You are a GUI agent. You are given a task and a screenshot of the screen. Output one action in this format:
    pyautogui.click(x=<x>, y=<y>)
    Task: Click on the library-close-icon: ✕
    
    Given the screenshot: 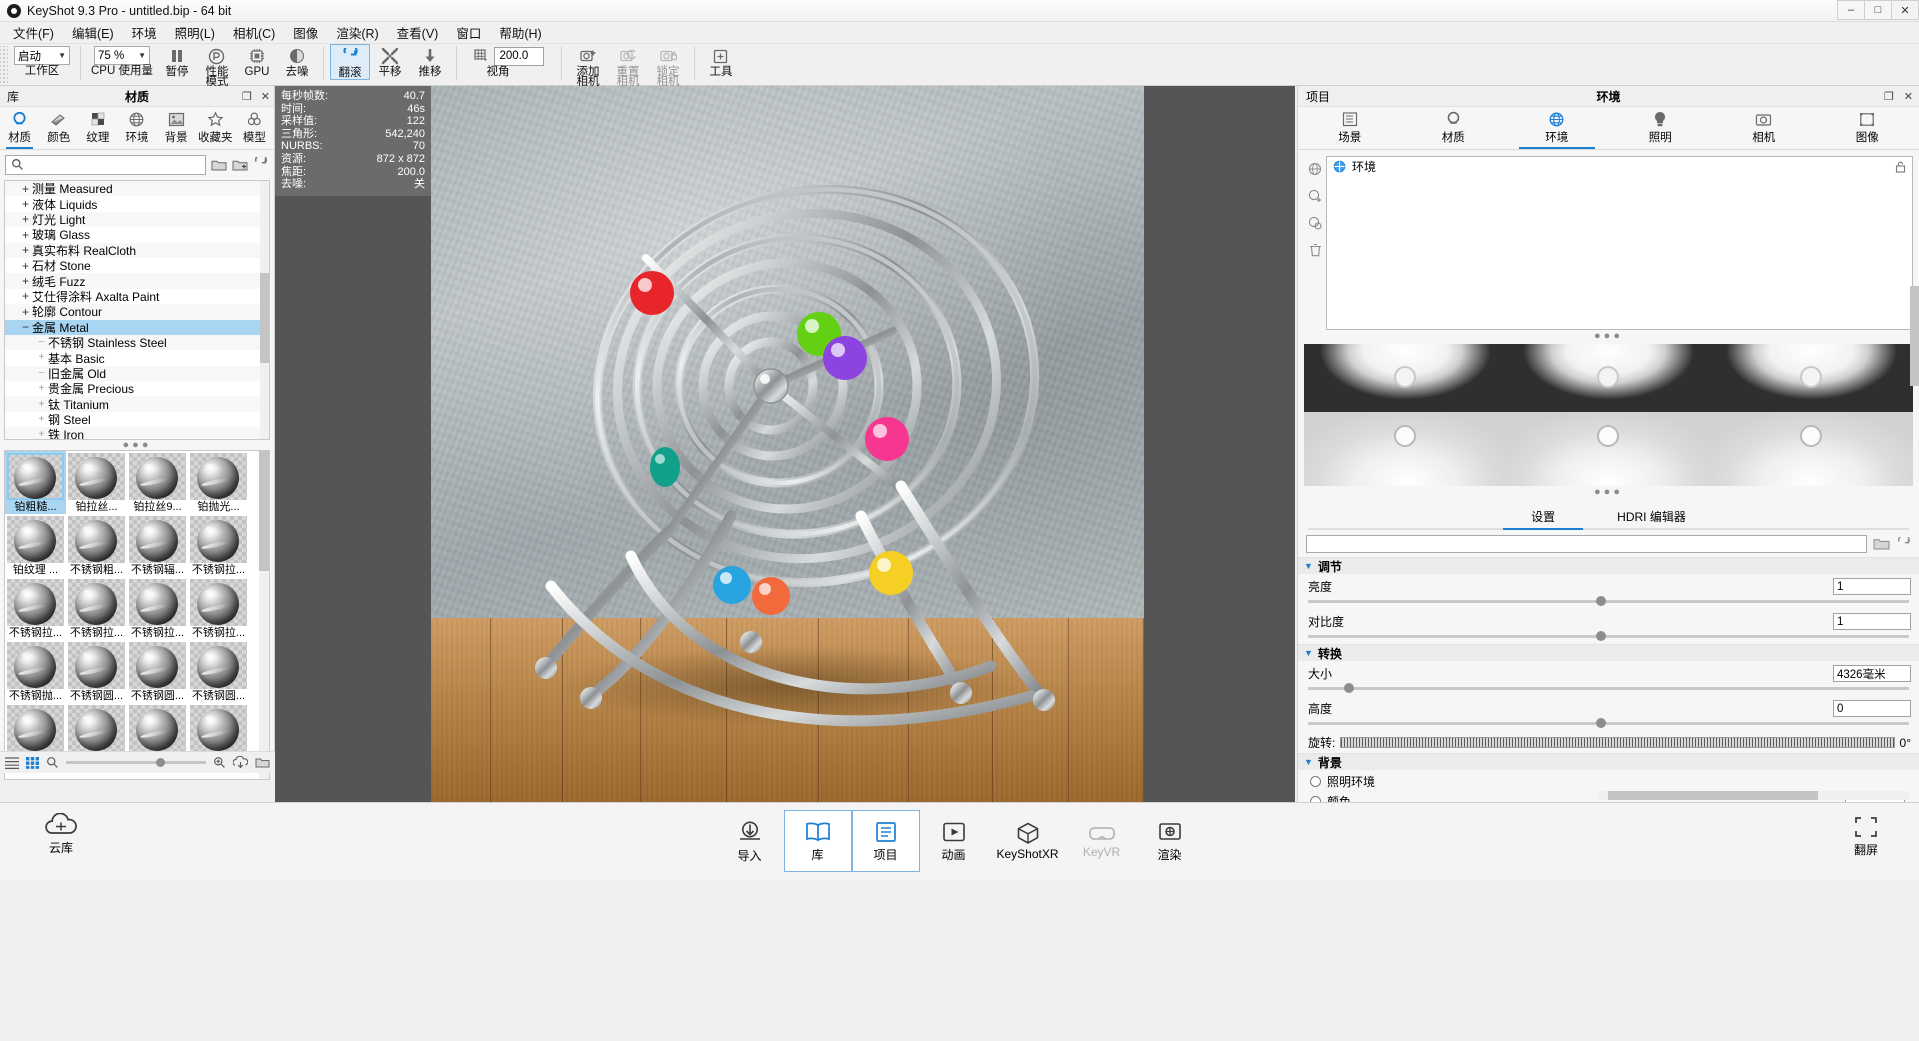 What is the action you would take?
    pyautogui.click(x=265, y=96)
    